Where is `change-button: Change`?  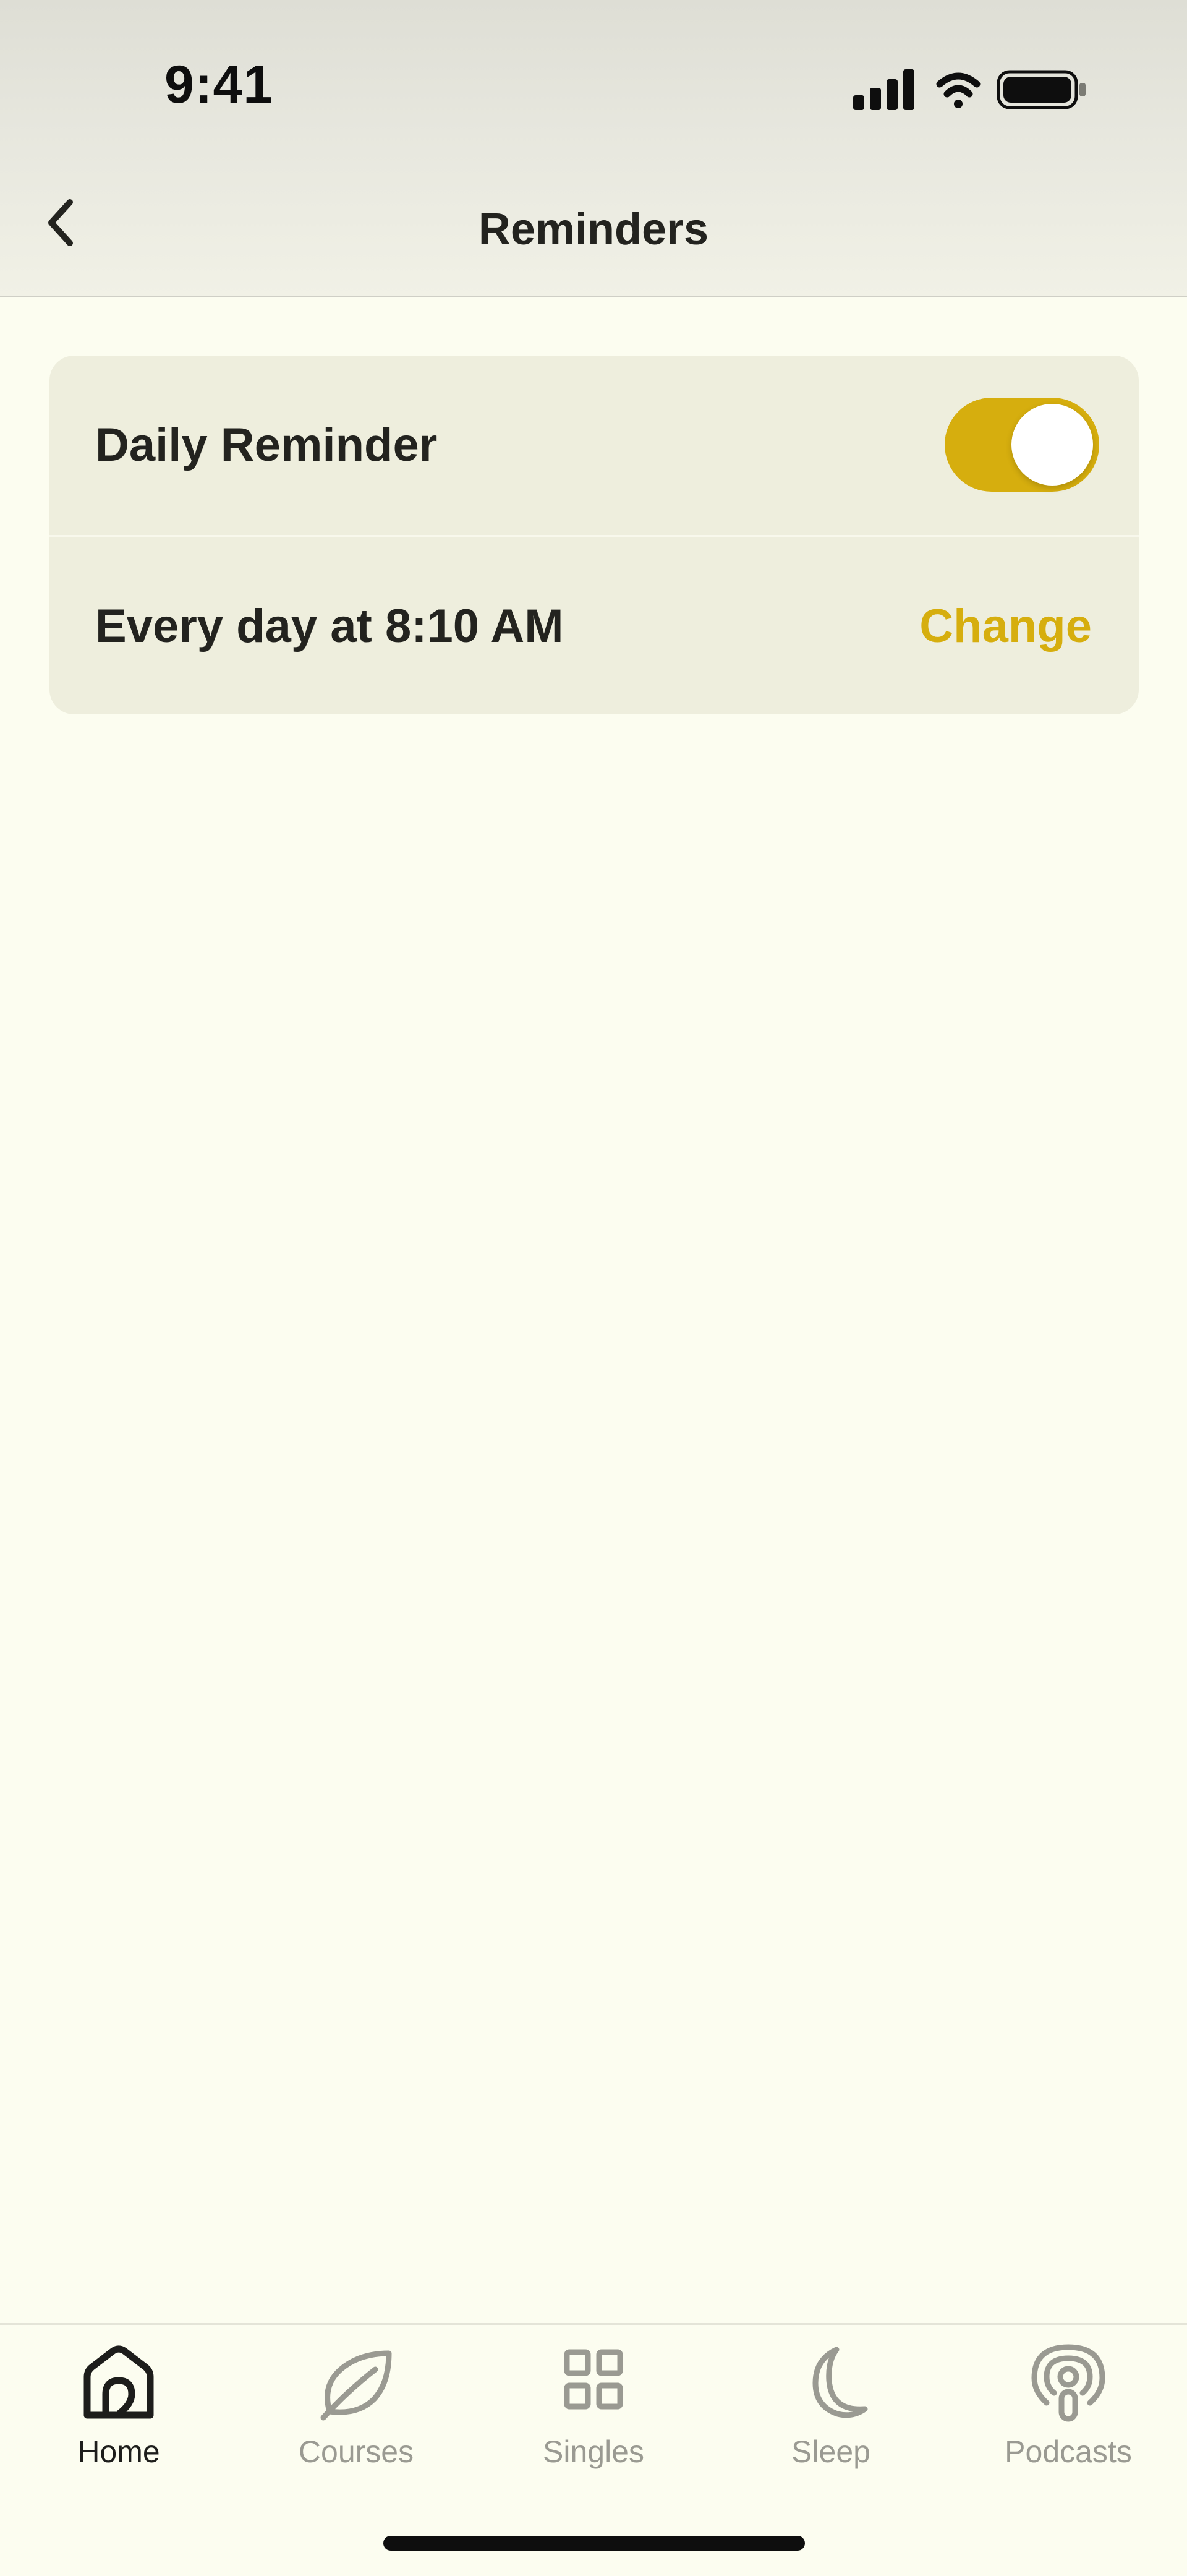 change-button: Change is located at coordinates (1006, 626).